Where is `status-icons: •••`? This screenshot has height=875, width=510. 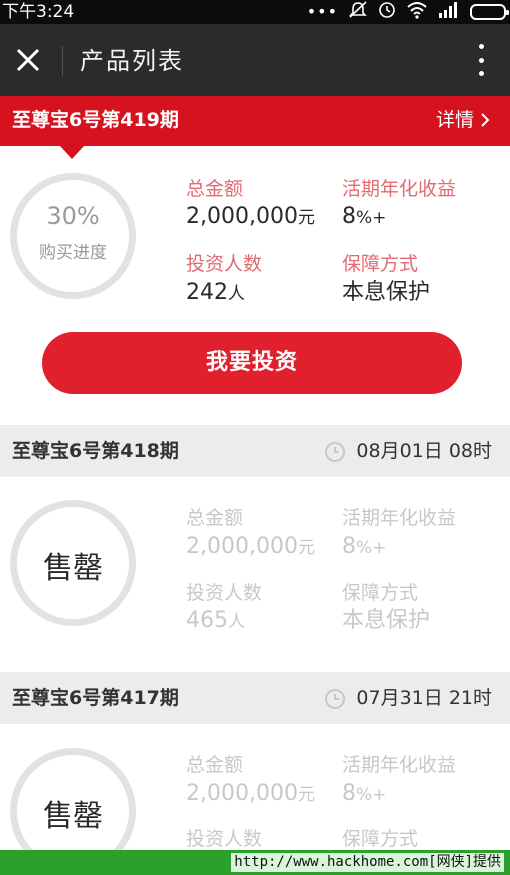 status-icons: ••• is located at coordinates (407, 12).